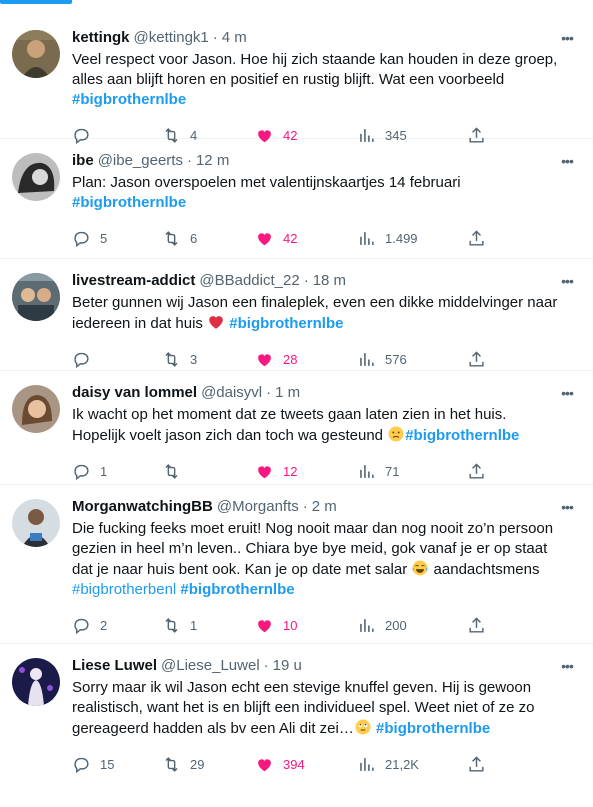 The image size is (593, 807). I want to click on retweet-button: 6, so click(208, 238).